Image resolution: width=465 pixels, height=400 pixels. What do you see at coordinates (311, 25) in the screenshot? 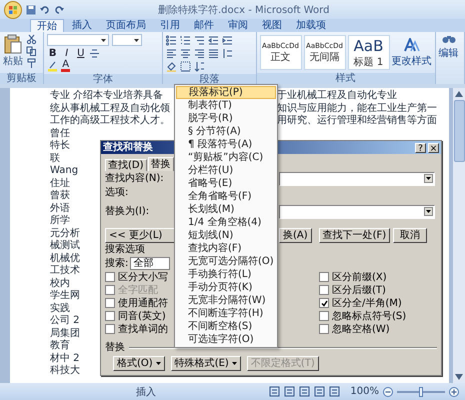
I see `ribbon-tab: 加载项` at bounding box center [311, 25].